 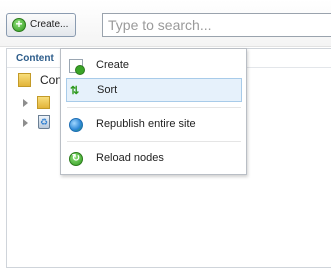 What do you see at coordinates (76, 159) in the screenshot?
I see `reload-icon: ↻` at bounding box center [76, 159].